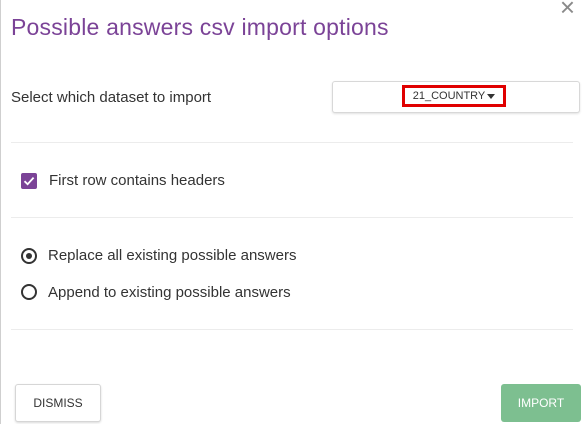 This screenshot has height=424, width=583. I want to click on replace-answers-radio, so click(29, 256).